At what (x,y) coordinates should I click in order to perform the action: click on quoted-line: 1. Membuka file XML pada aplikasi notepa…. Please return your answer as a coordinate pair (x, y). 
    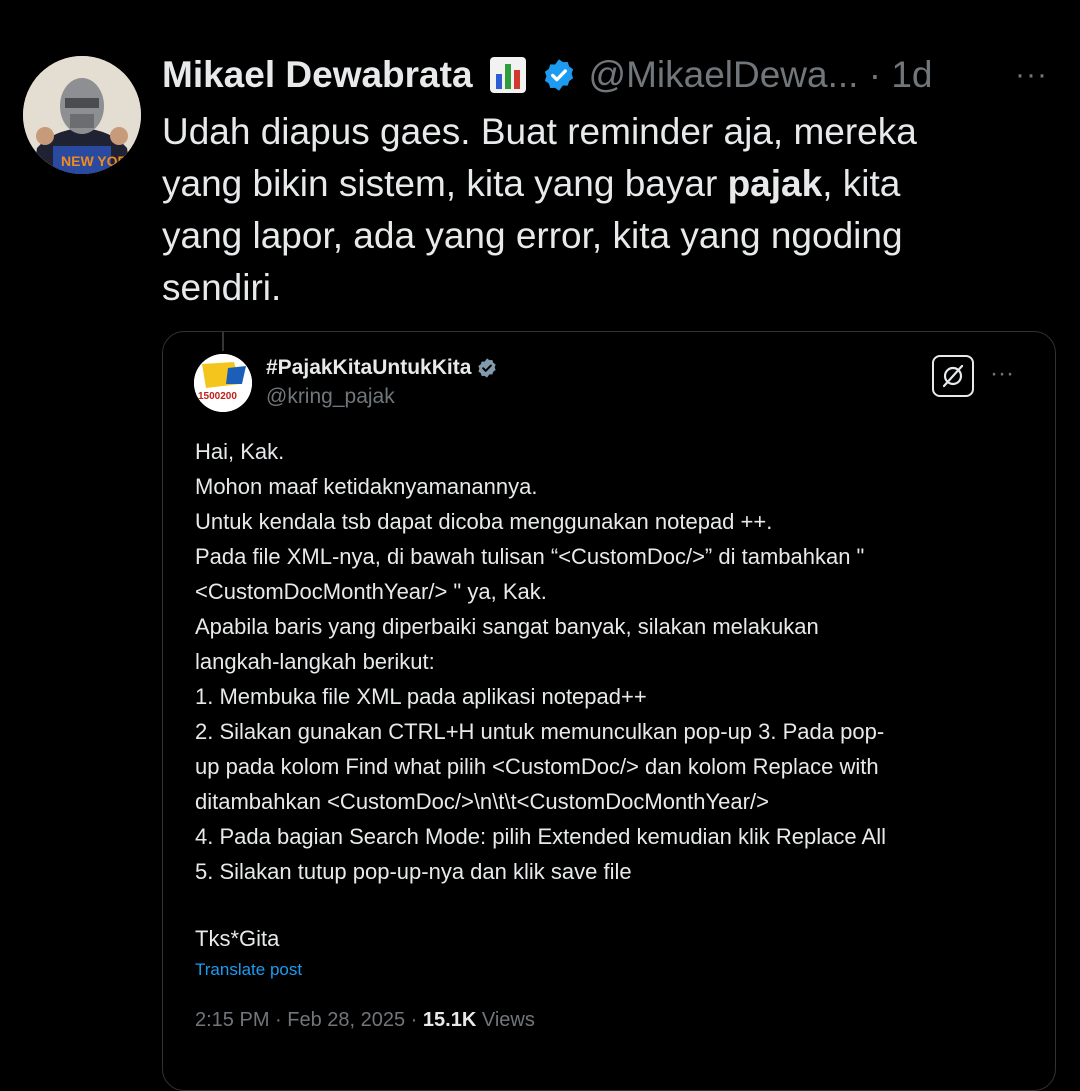
    Looking at the image, I should click on (421, 696).